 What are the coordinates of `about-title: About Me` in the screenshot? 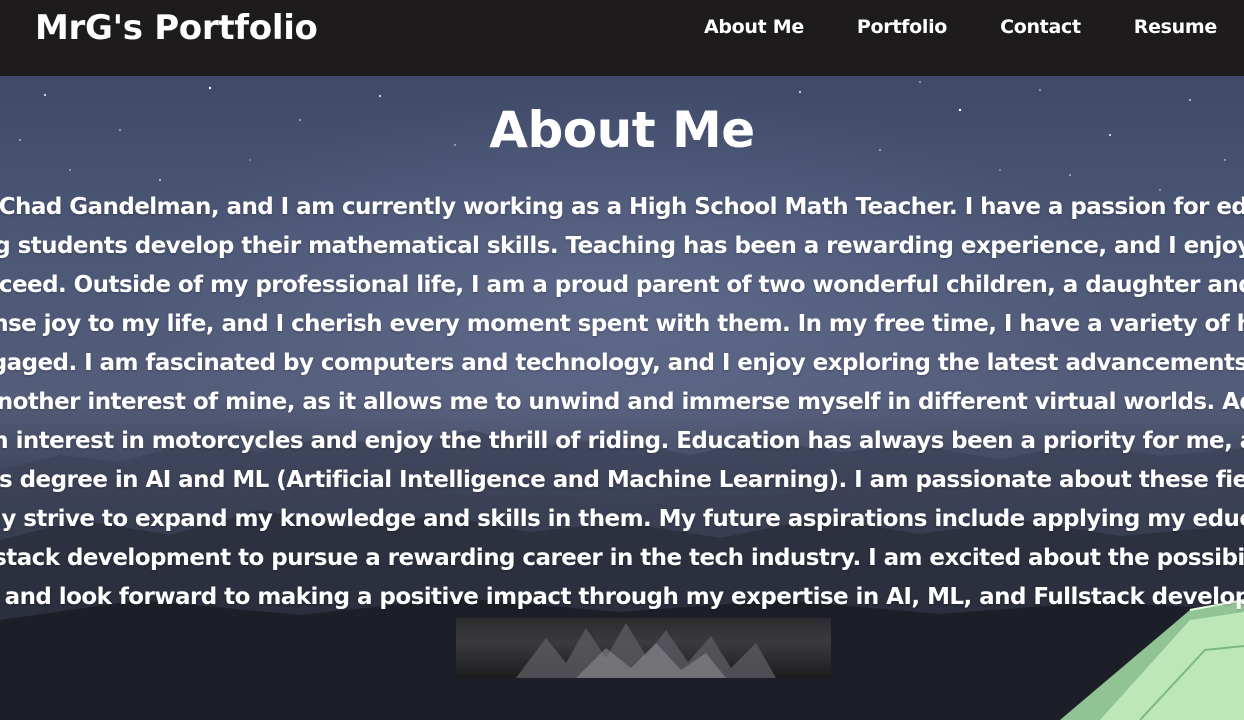 It's located at (622, 130).